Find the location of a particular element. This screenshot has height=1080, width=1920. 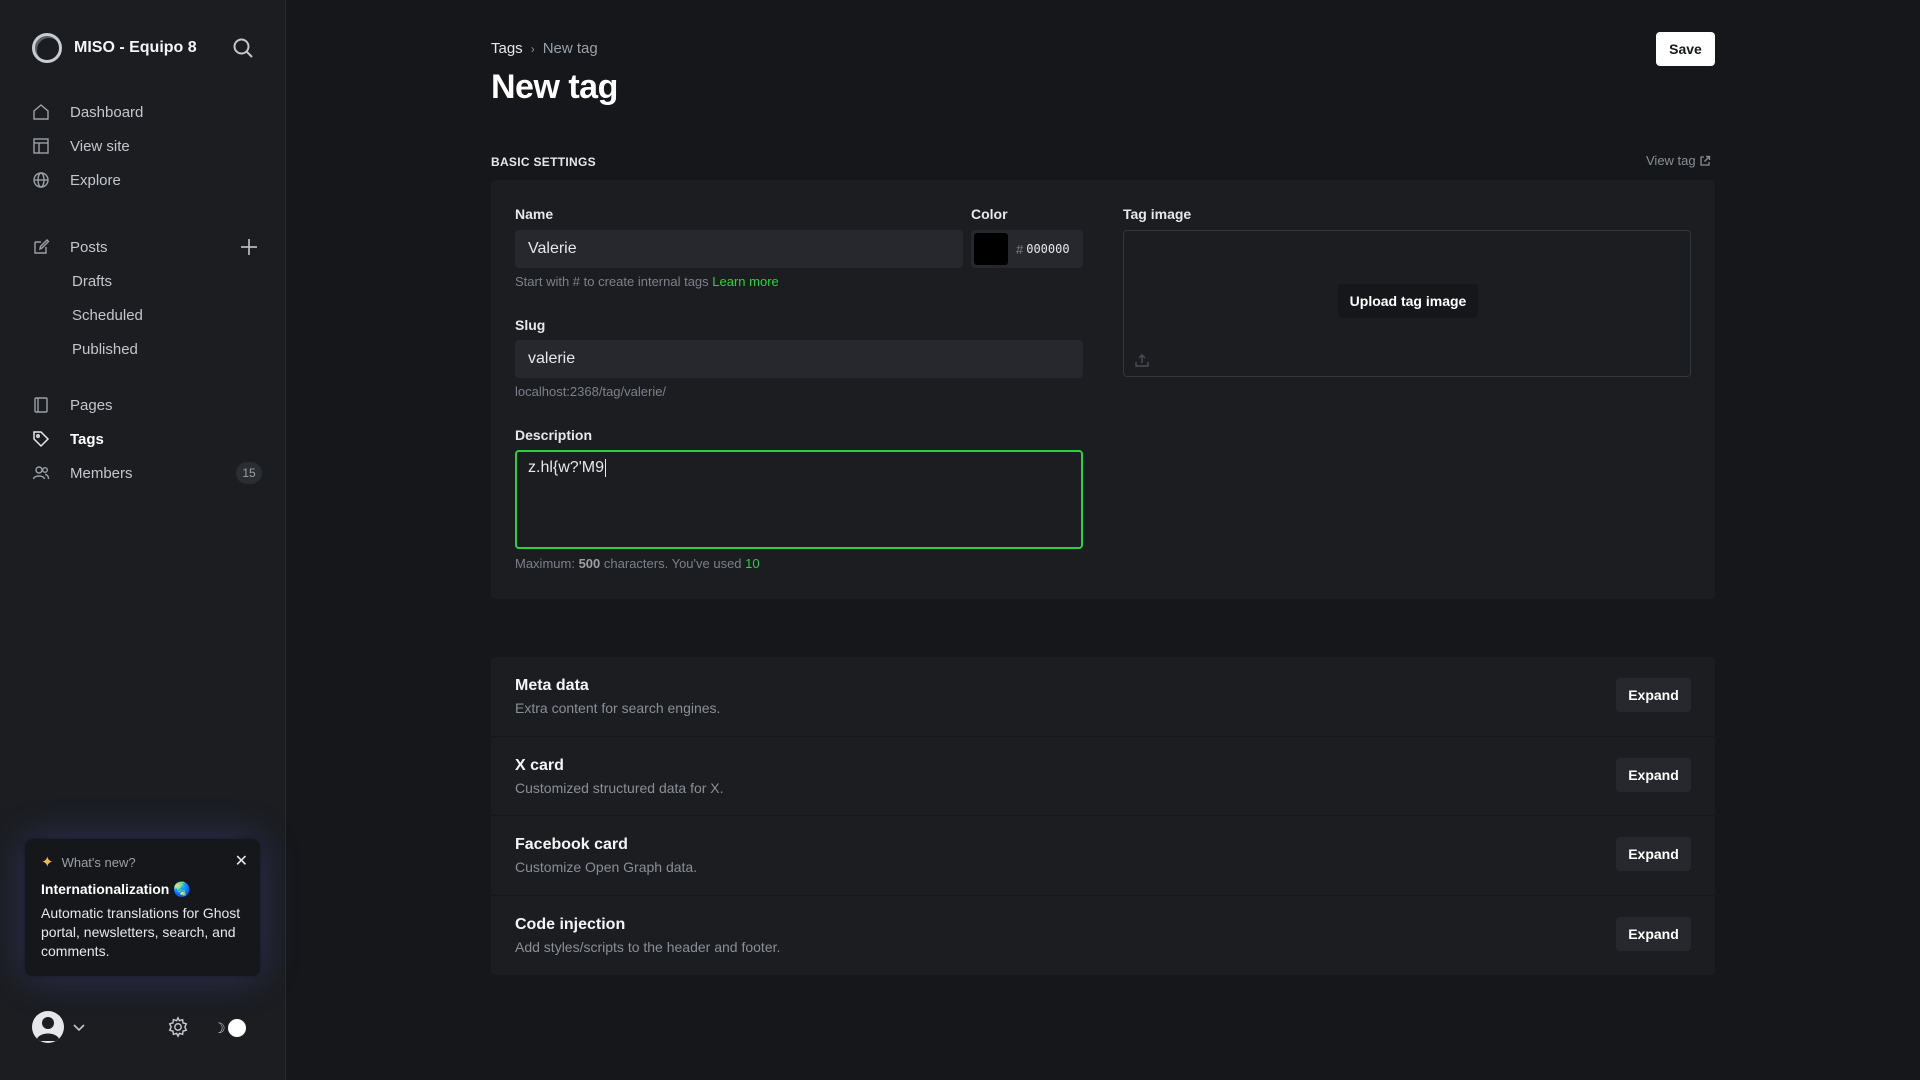

section-title: X card is located at coordinates (539, 765).